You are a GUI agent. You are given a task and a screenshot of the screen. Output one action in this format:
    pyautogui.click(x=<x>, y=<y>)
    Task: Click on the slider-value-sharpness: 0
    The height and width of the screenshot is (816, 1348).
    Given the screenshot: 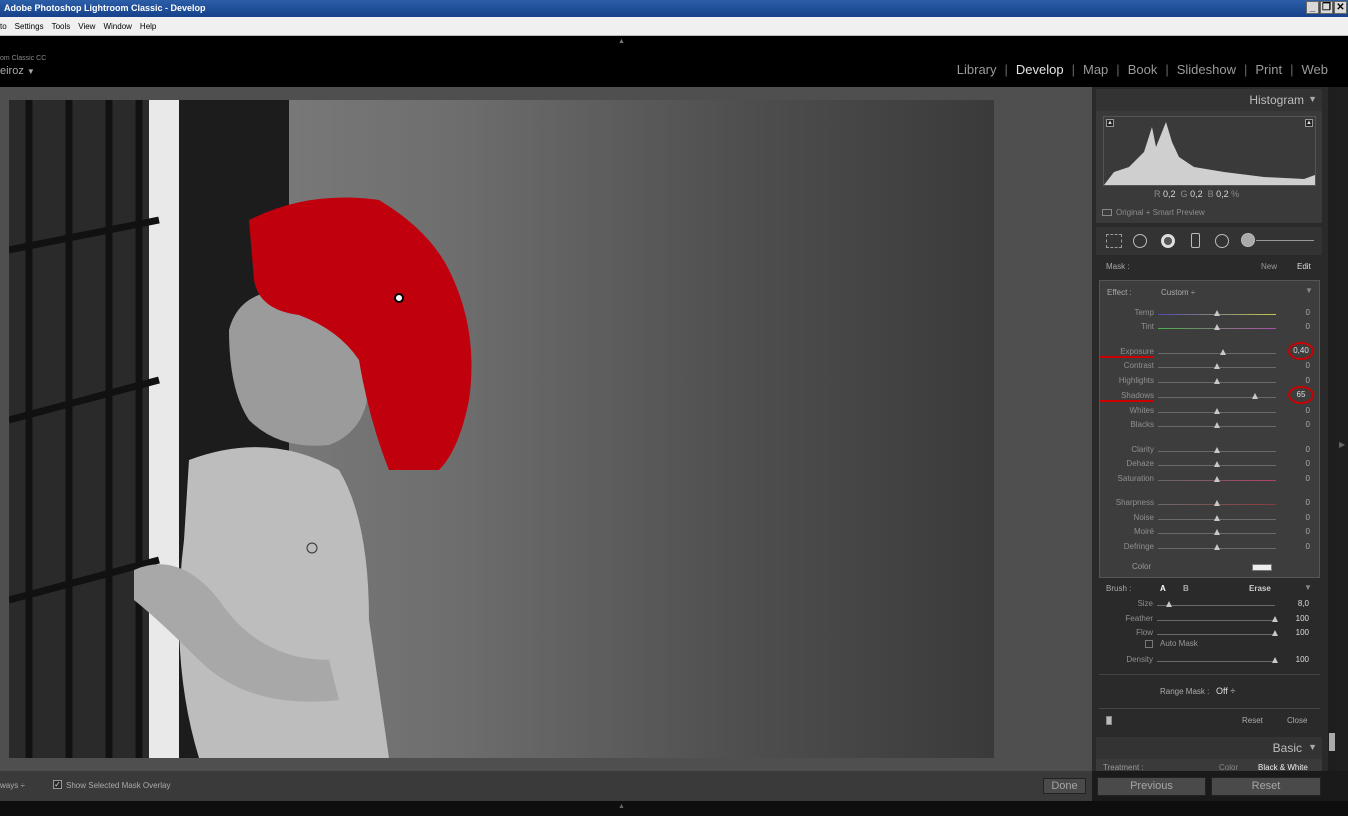 What is the action you would take?
    pyautogui.click(x=1295, y=502)
    